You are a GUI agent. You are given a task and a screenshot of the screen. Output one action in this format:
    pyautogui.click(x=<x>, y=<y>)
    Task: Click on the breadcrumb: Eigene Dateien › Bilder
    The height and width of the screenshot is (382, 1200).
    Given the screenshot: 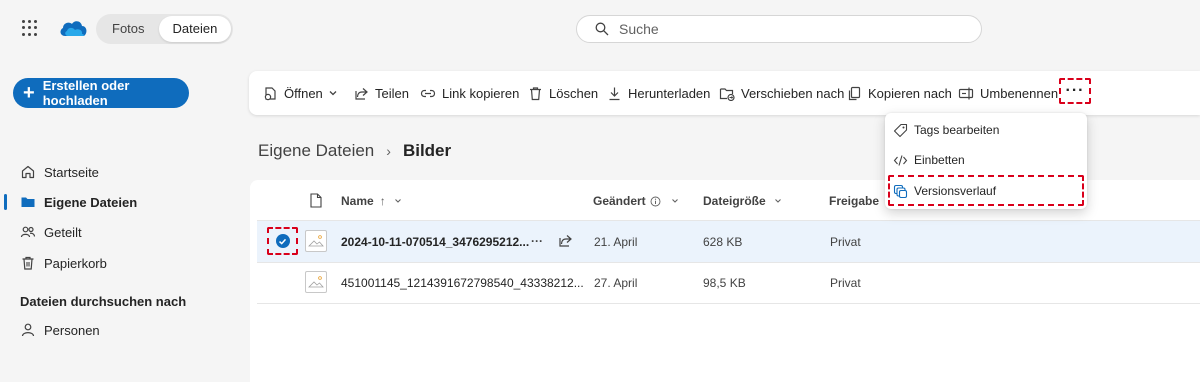 What is the action you would take?
    pyautogui.click(x=354, y=151)
    